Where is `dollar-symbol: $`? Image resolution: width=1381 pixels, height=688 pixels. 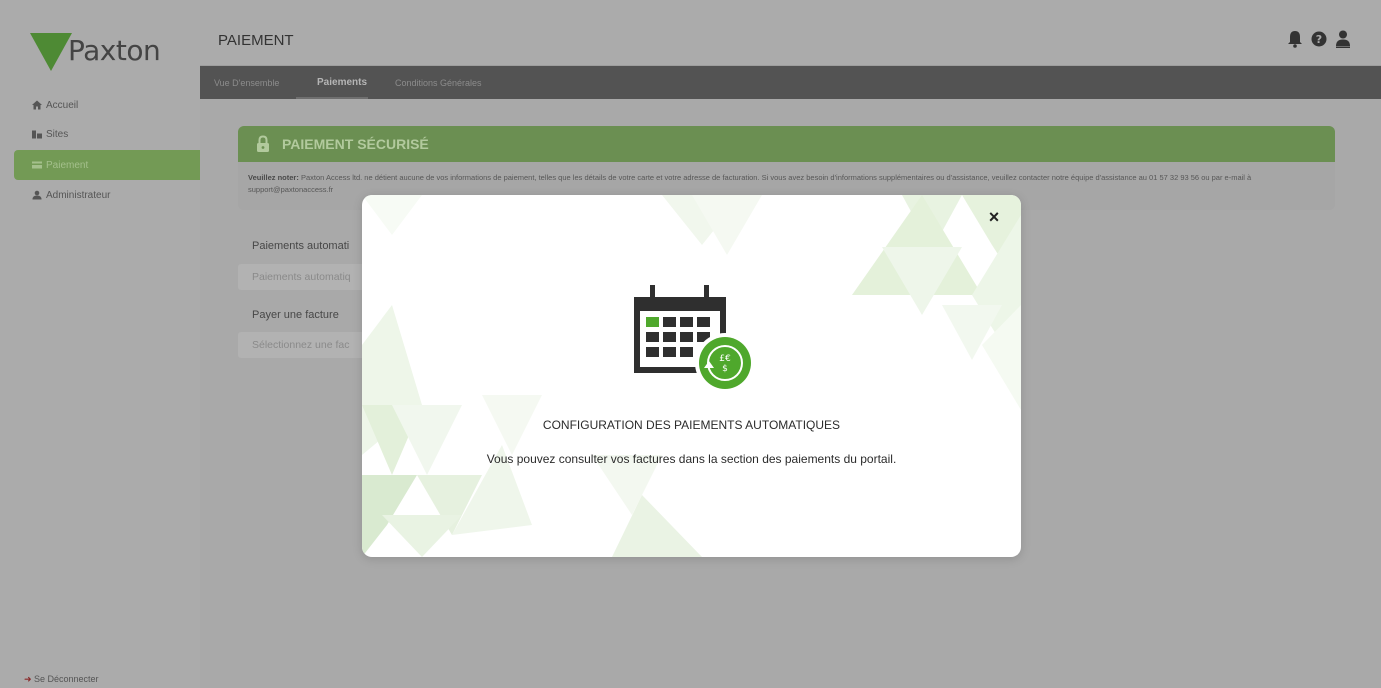
dollar-symbol: $ is located at coordinates (725, 369).